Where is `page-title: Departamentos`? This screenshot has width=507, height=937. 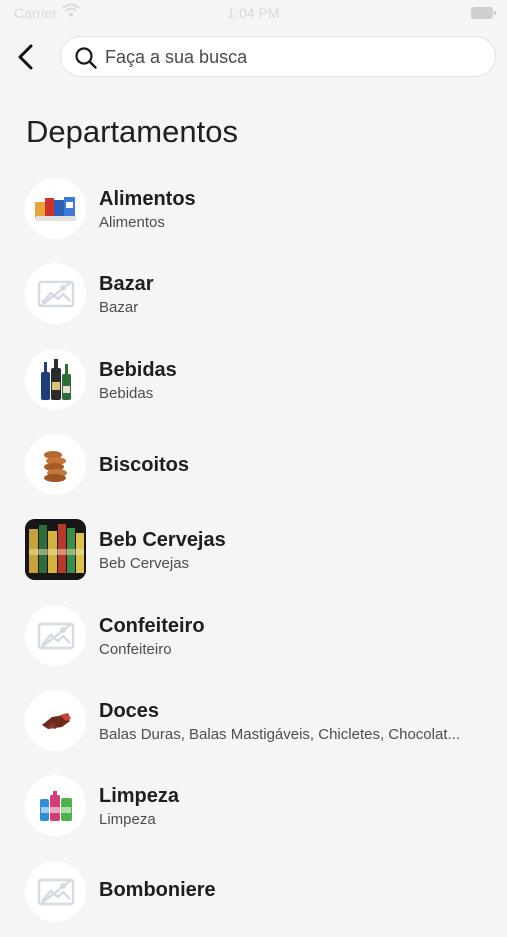 page-title: Departamentos is located at coordinates (132, 131).